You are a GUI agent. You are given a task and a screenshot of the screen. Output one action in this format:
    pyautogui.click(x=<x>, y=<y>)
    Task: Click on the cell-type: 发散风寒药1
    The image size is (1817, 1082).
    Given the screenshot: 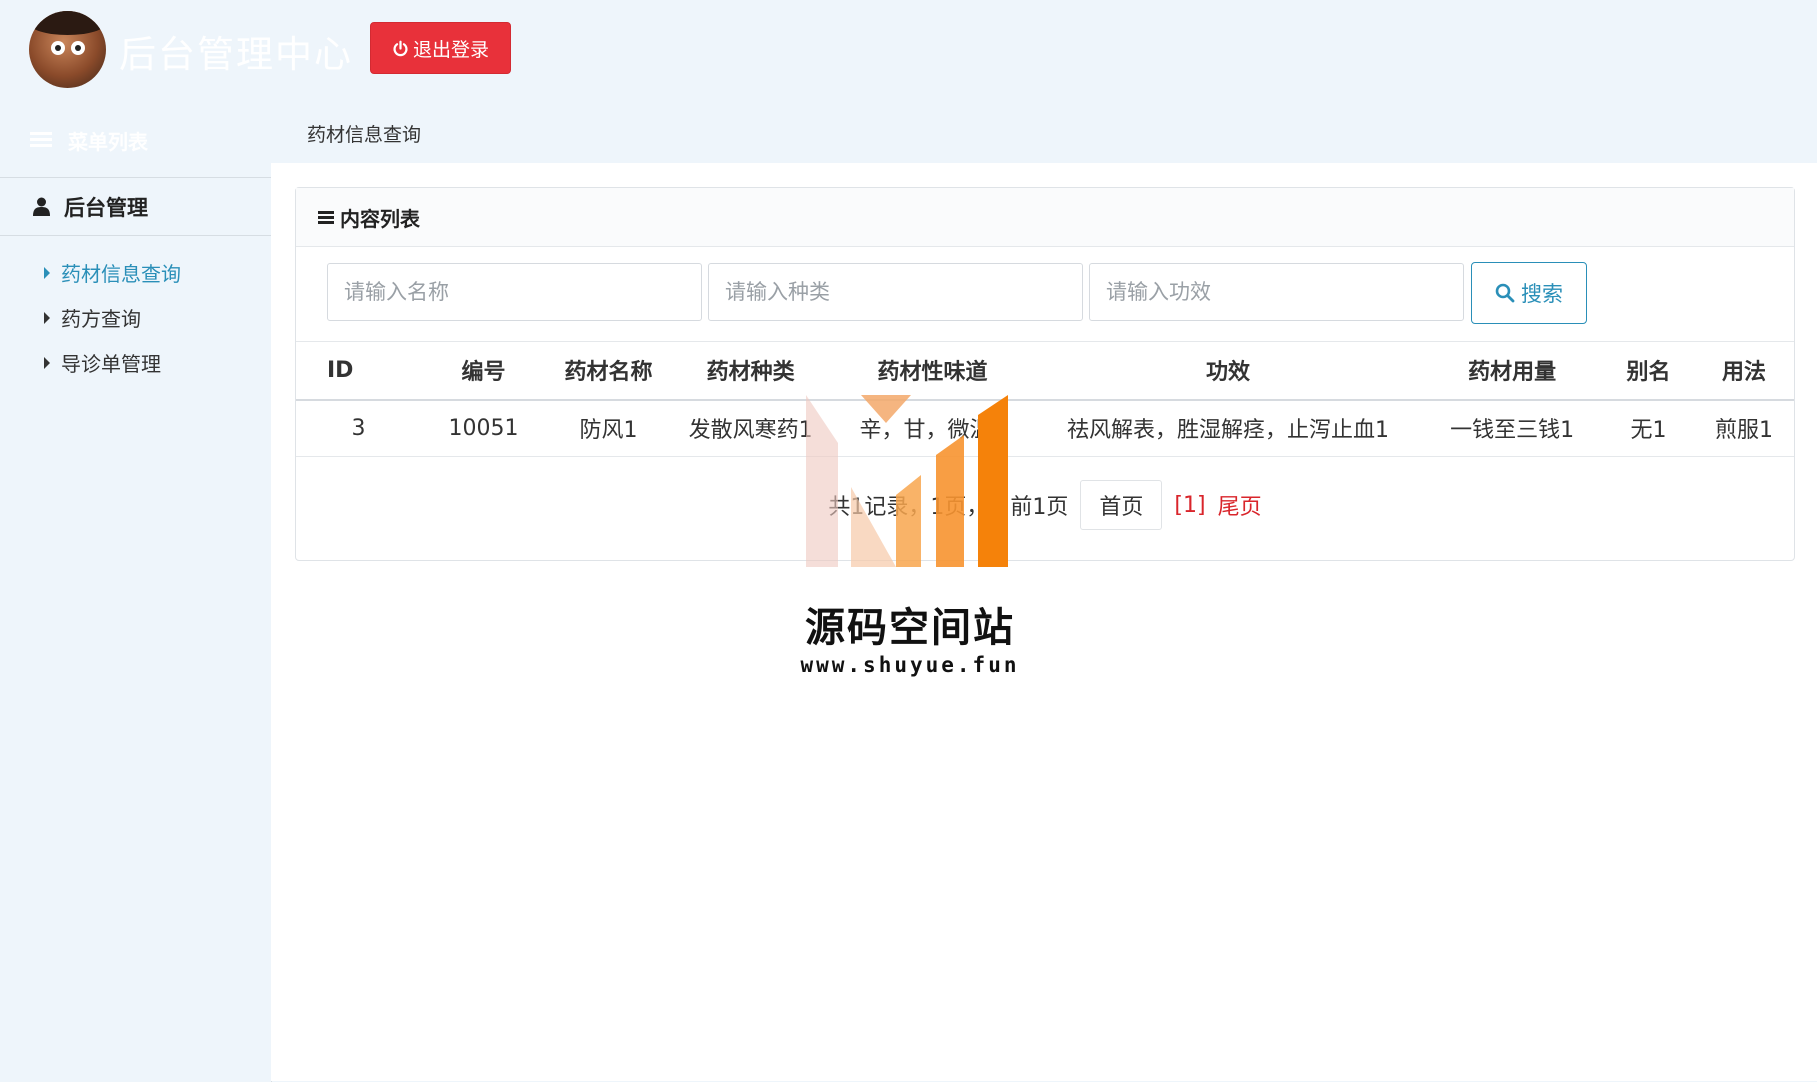 What is the action you would take?
    pyautogui.click(x=751, y=428)
    